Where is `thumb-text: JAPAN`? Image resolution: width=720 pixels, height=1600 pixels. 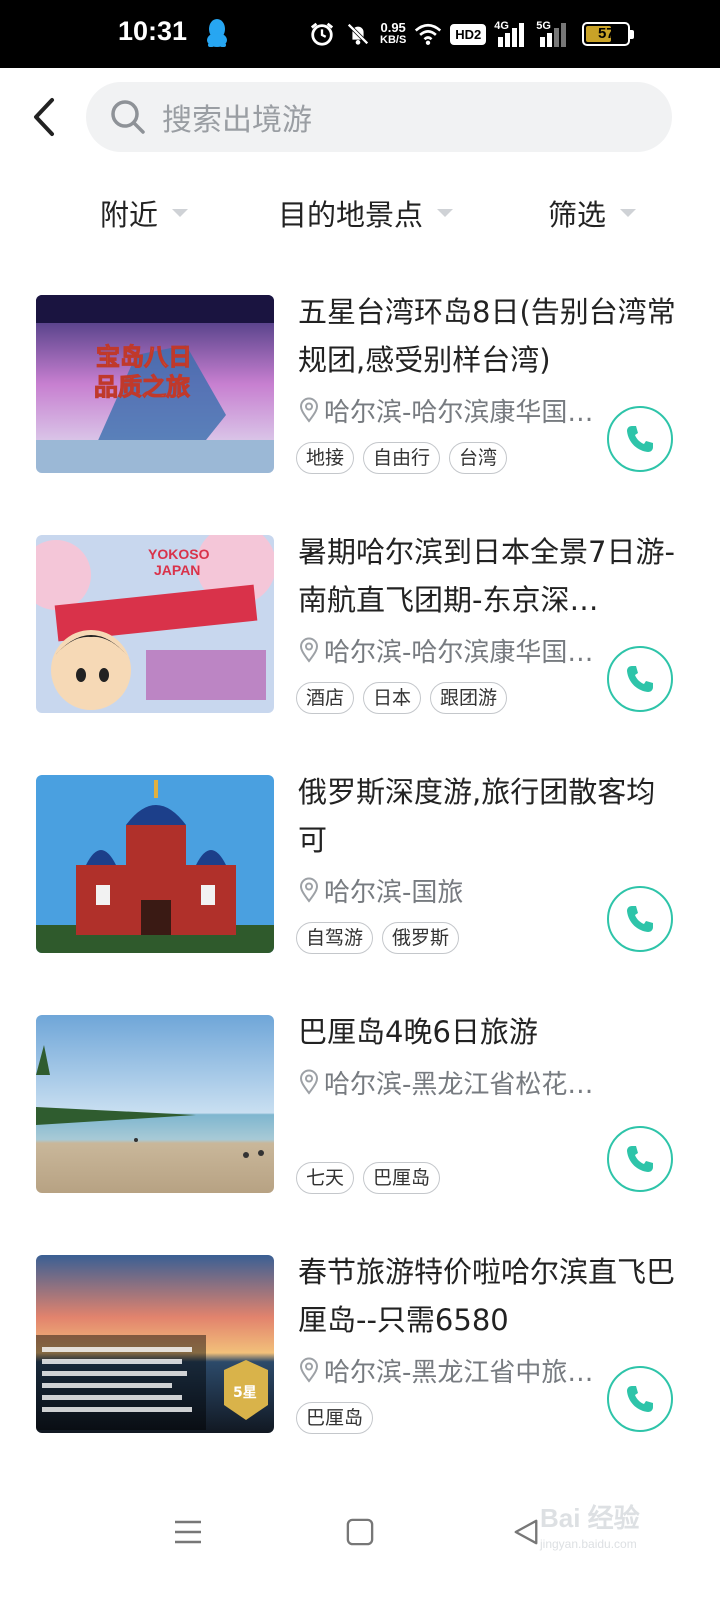
thumb-text: JAPAN is located at coordinates (177, 570).